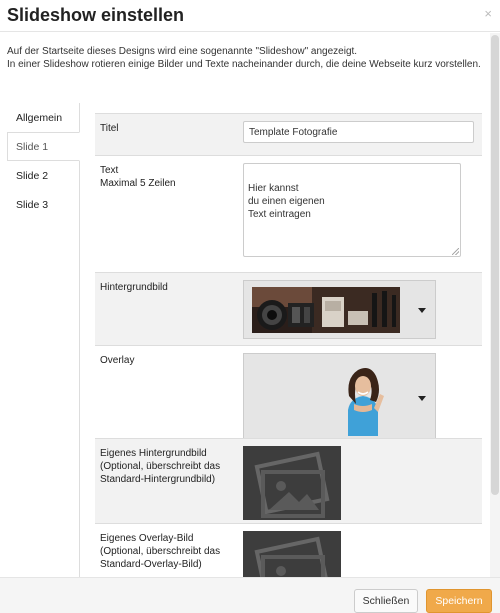 This screenshot has height=613, width=500. I want to click on dialog-footer: Schließen Speichern, so click(250, 595).